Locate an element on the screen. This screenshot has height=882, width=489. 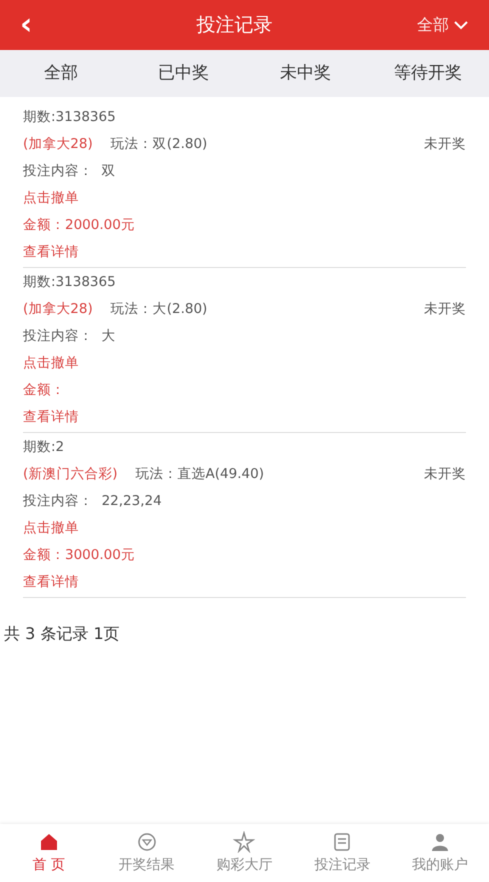
nav-tab: 我的账户 is located at coordinates (440, 853).